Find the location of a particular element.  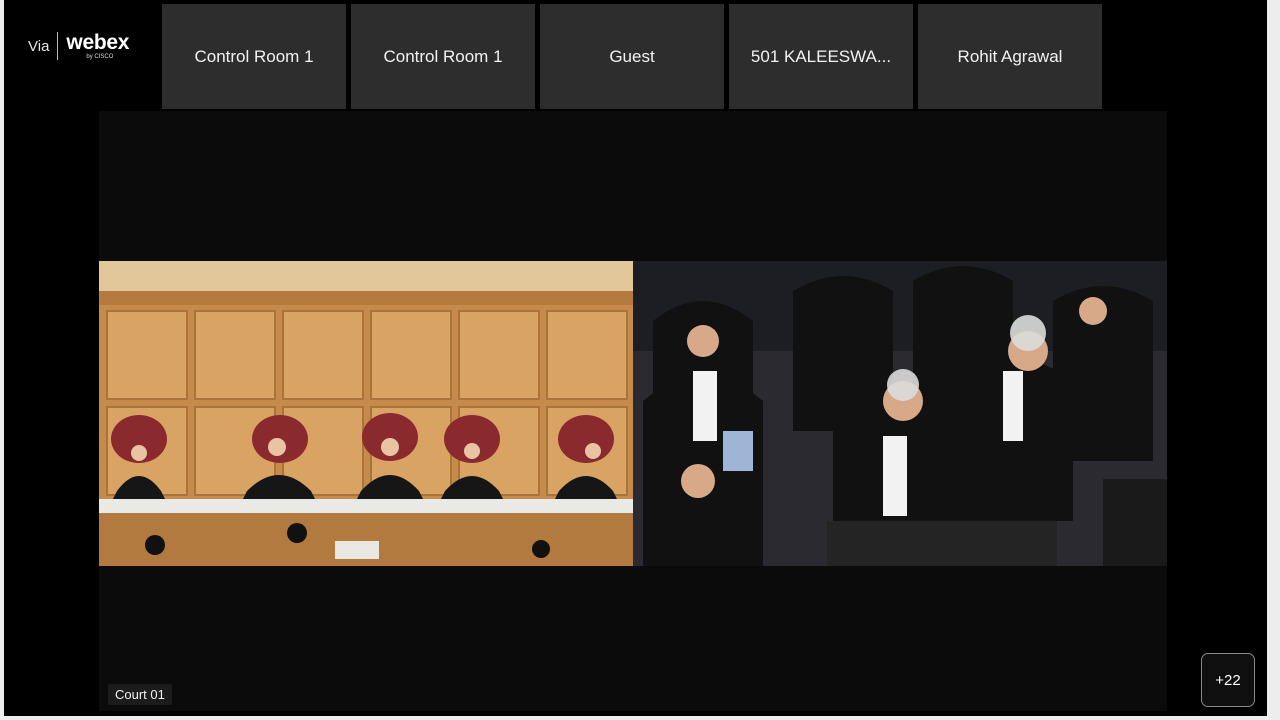

more-participants-button: +22 is located at coordinates (1228, 680).